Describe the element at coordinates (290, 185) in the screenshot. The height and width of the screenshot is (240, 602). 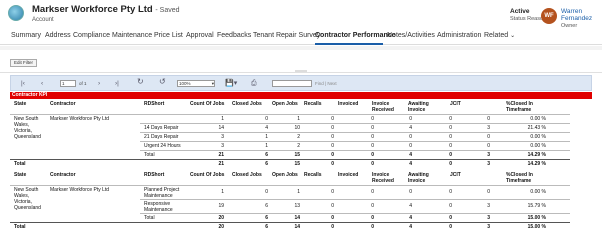
I see `header-divider` at that location.